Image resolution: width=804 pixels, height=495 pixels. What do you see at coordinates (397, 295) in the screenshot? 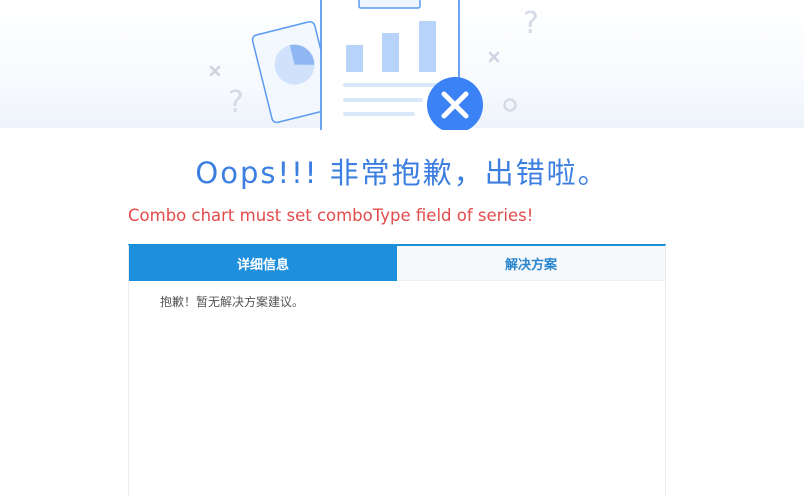
I see `panel-content: 抱歉！暂无解决方案建议。` at bounding box center [397, 295].